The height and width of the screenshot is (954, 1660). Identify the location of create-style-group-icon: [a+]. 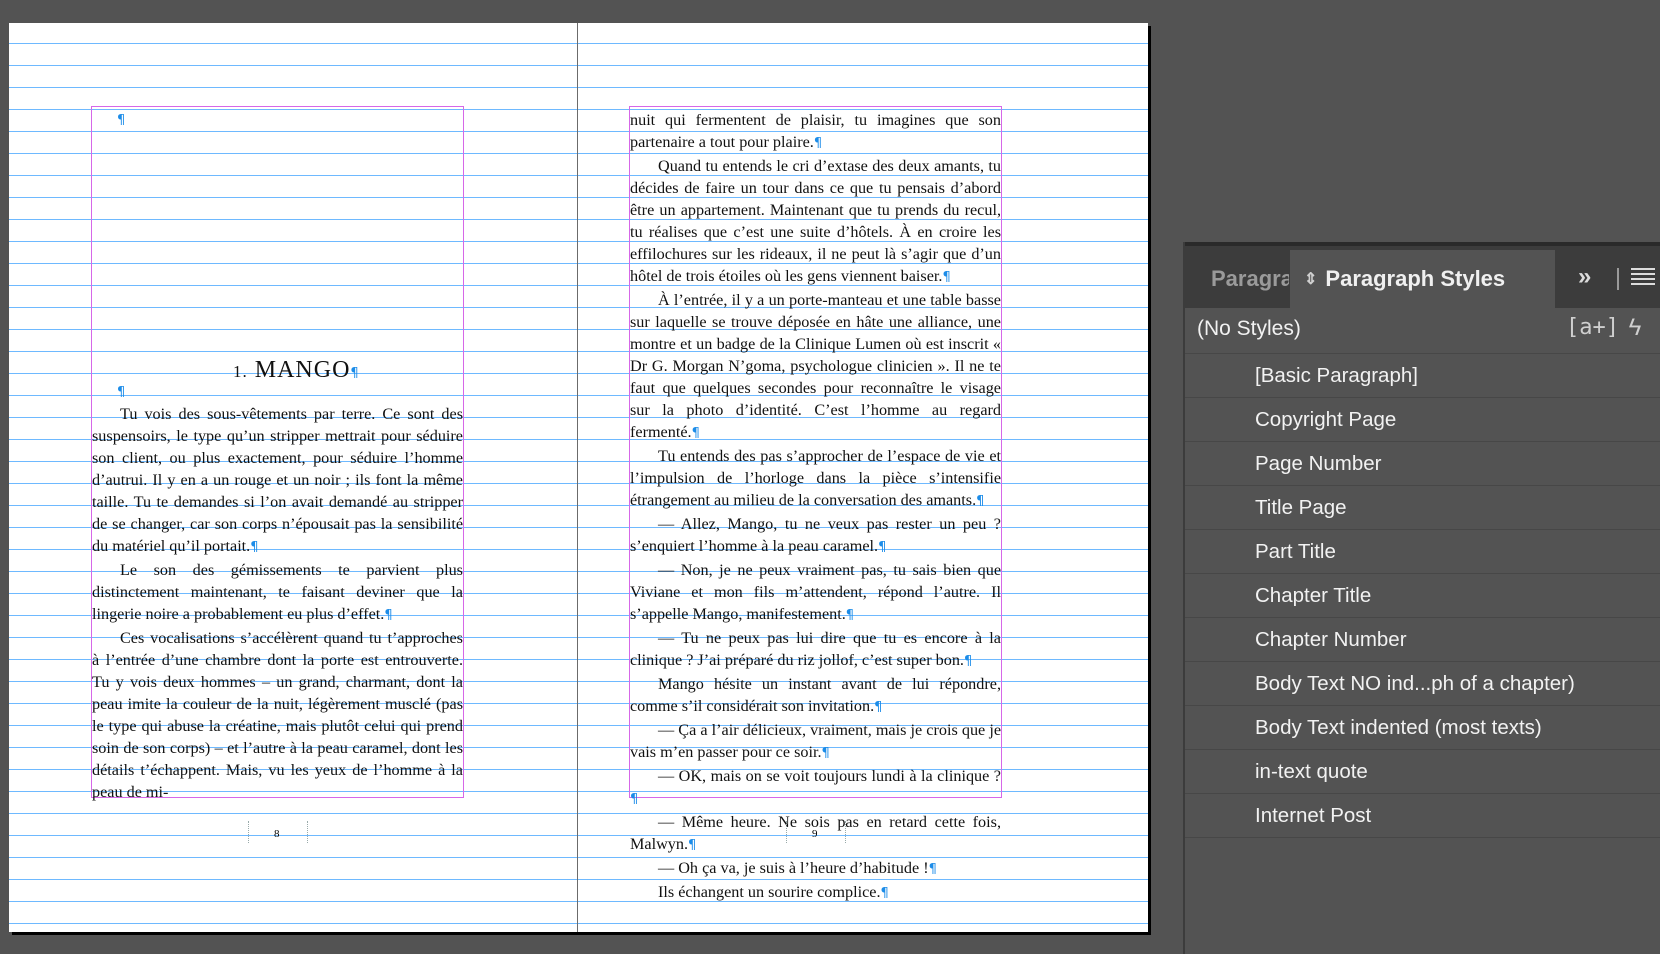
(1592, 328).